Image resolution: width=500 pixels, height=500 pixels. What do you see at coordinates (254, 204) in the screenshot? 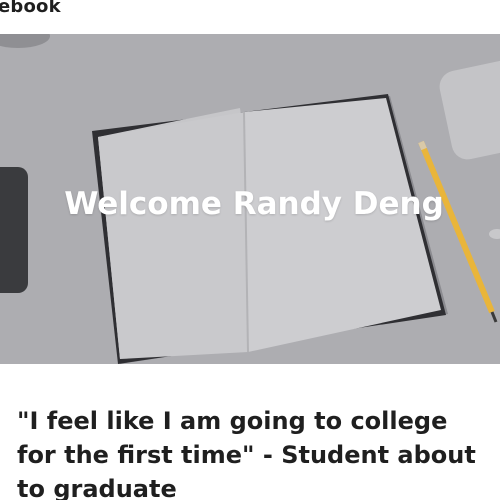
I see `hero-heading: Welcome Randy Deng` at bounding box center [254, 204].